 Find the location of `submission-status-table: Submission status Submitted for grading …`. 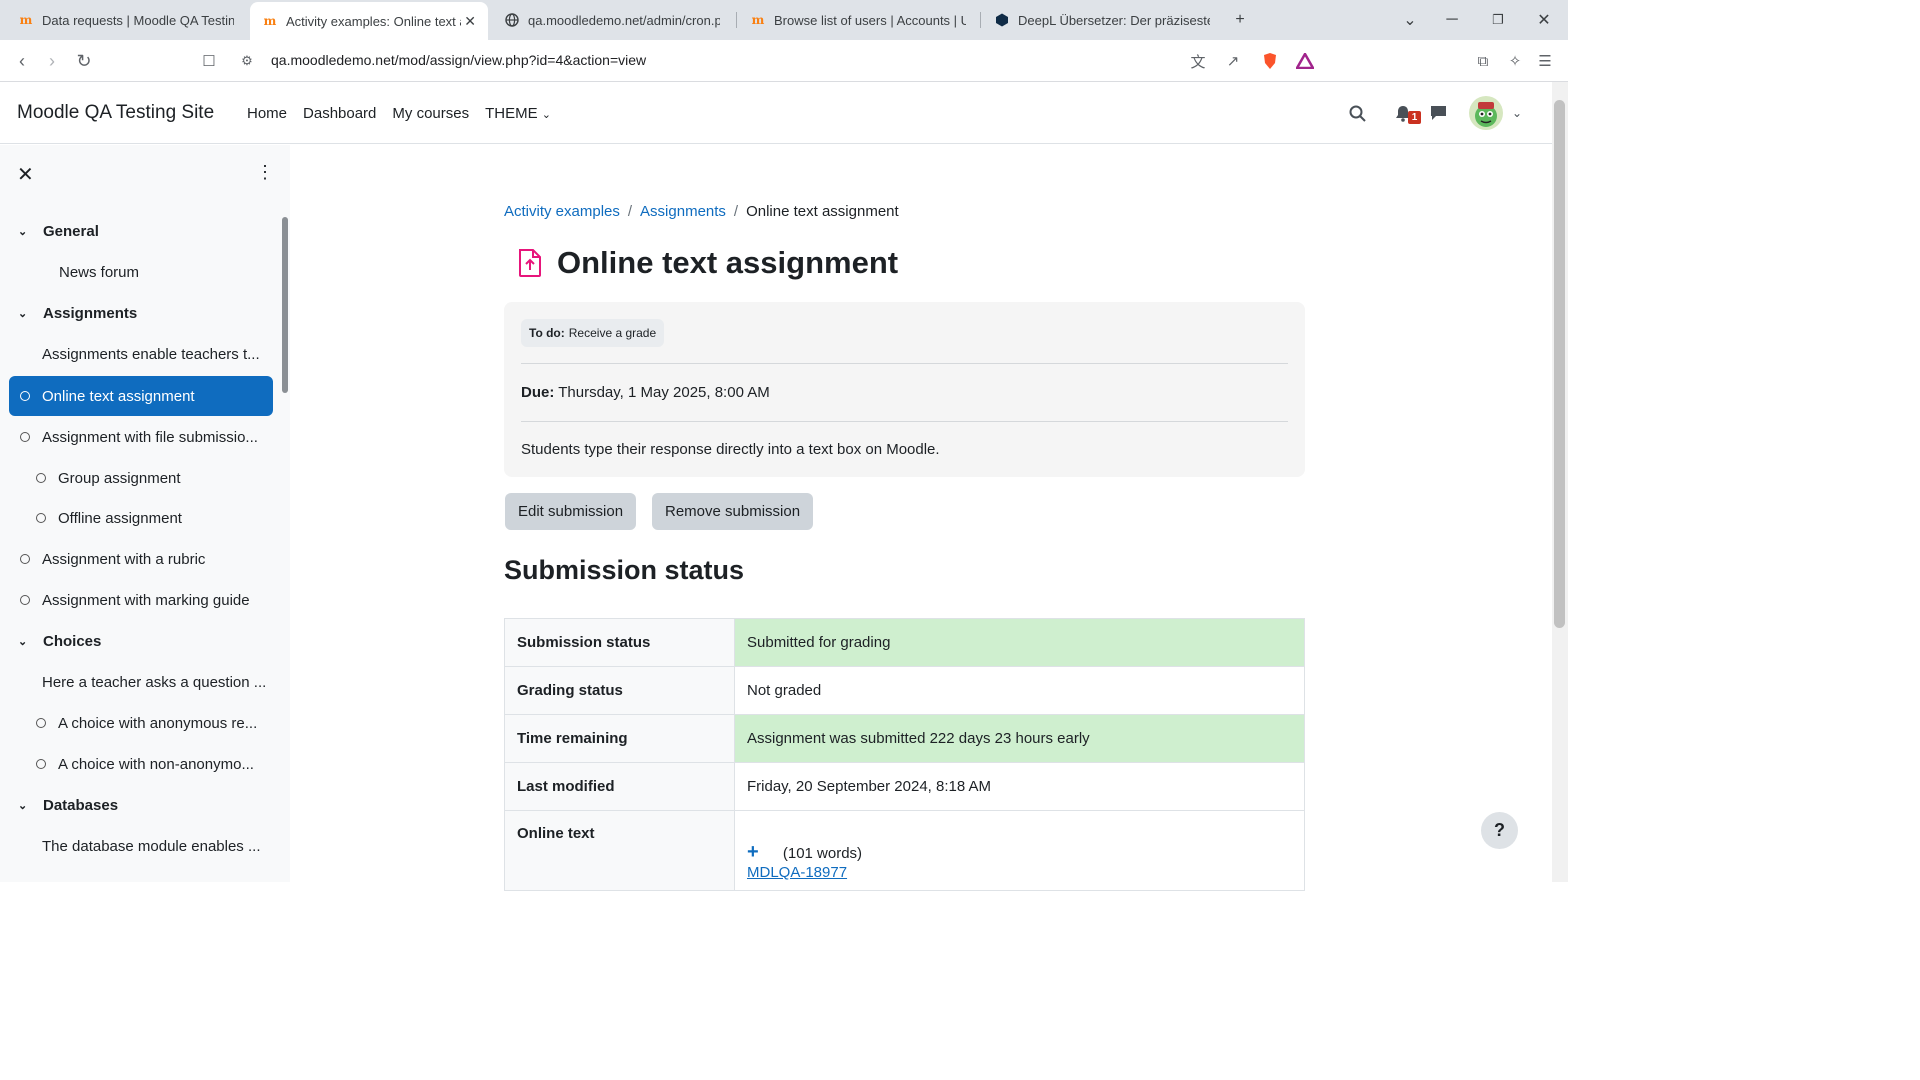

submission-status-table: Submission status Submitted for grading … is located at coordinates (904, 754).